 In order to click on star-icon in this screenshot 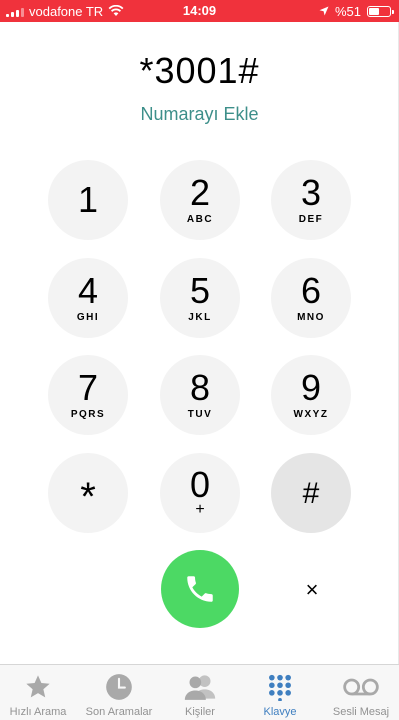, I will do `click(38, 686)`.